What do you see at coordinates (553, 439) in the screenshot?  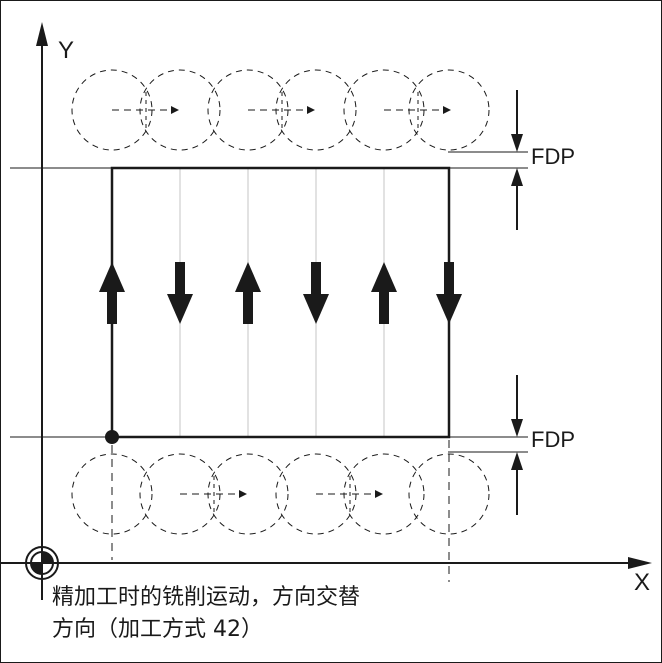 I see `fdp-bottom-label: FDP` at bounding box center [553, 439].